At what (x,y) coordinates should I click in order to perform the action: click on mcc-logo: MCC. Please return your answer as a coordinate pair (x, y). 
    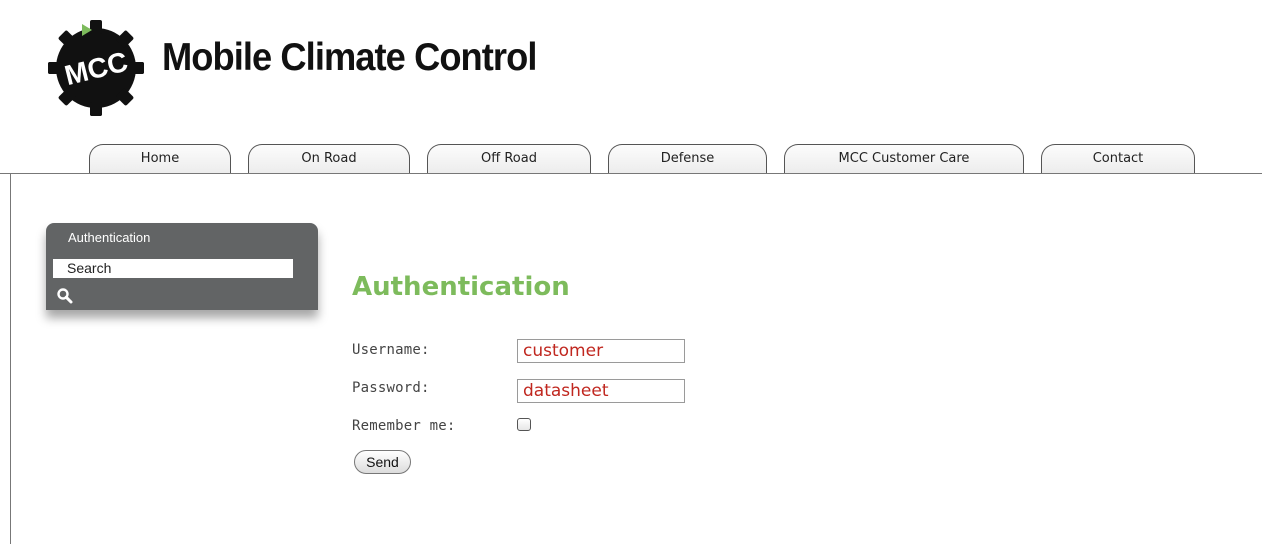
    Looking at the image, I should click on (96, 66).